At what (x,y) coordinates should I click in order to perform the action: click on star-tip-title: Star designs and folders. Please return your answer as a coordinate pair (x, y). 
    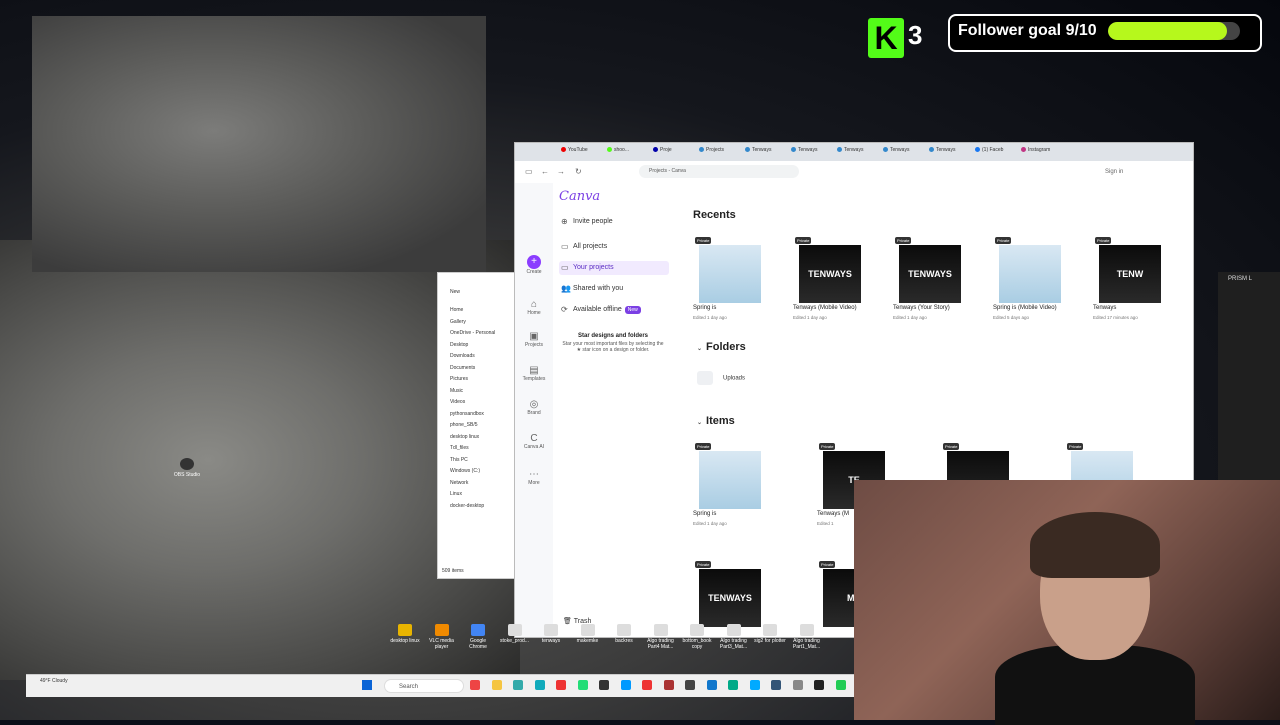
    Looking at the image, I should click on (613, 336).